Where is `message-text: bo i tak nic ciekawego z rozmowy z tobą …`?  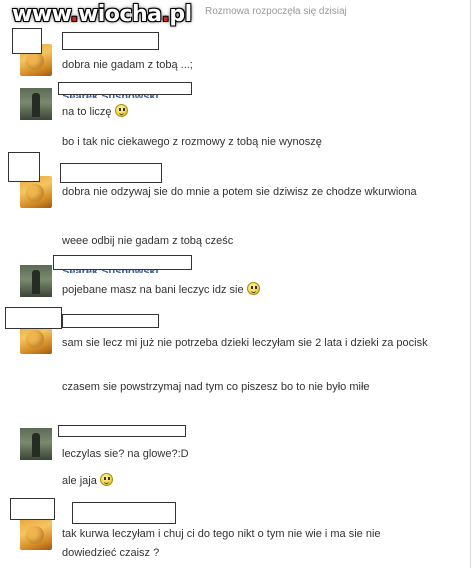 message-text: bo i tak nic ciekawego z rozmowy z tobą … is located at coordinates (192, 142).